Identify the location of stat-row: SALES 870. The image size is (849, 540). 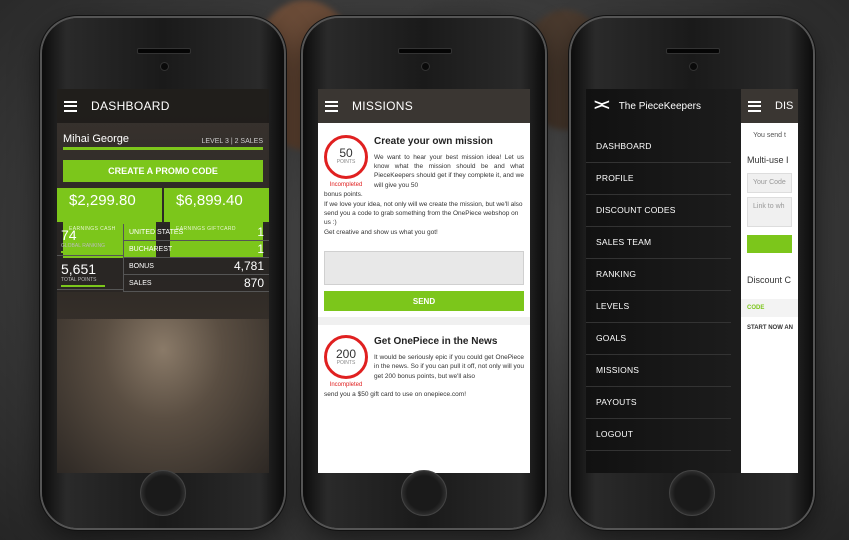
(196, 283).